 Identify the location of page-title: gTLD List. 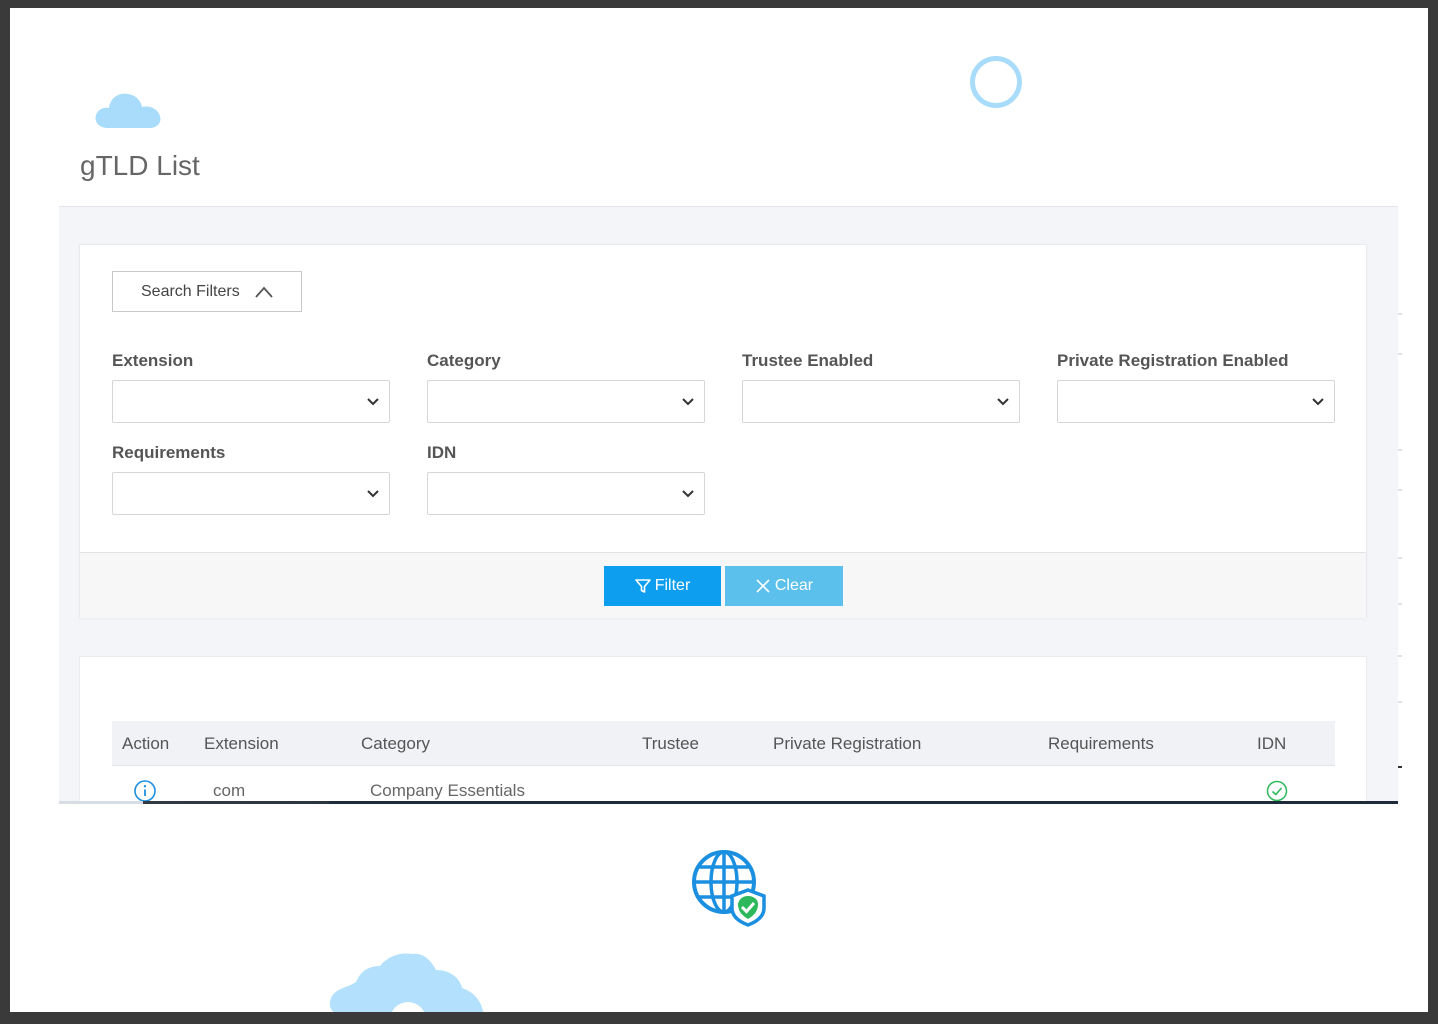
(140, 165).